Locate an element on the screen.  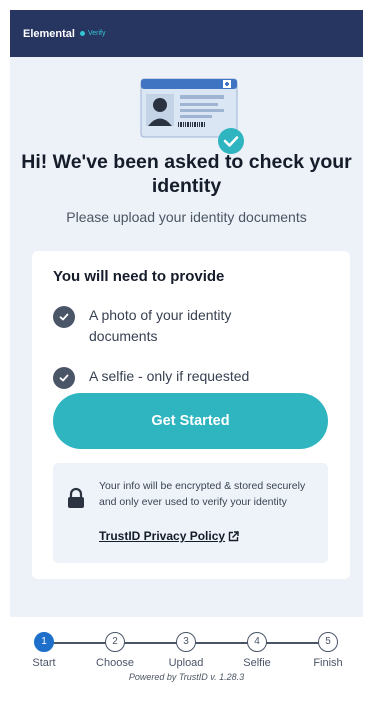
verify-badge: Verify is located at coordinates (92, 33).